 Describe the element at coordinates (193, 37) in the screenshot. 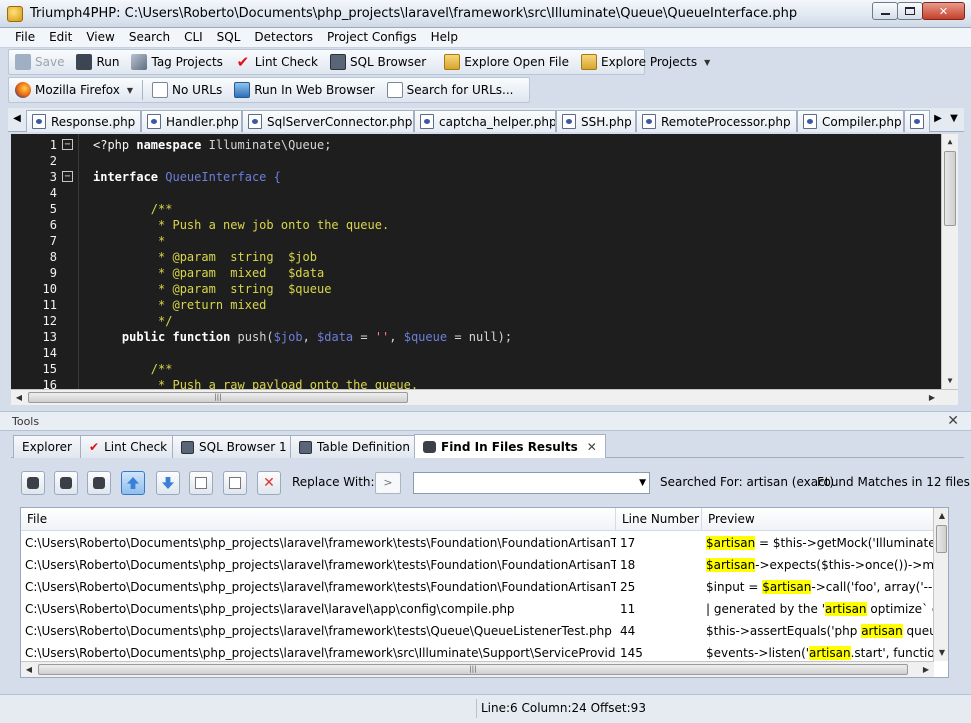

I see `menu-cli: CLI` at that location.